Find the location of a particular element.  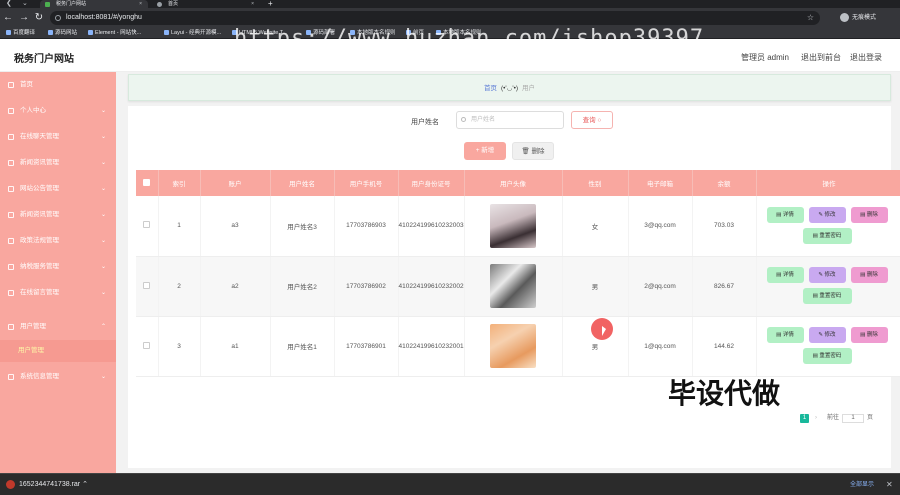

column-header: 用户身份证号 is located at coordinates (431, 183).